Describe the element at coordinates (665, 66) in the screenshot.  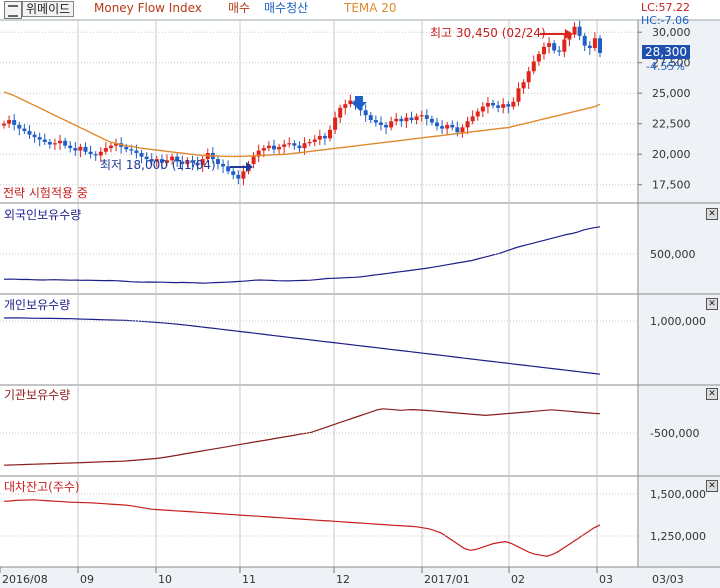
I see `current-change: -4.55%` at that location.